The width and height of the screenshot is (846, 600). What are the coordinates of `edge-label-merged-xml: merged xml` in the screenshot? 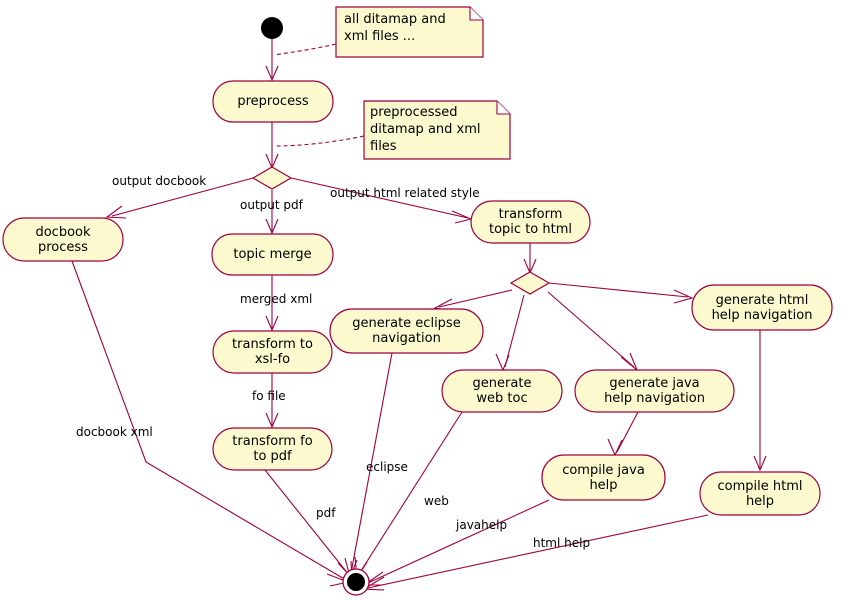 It's located at (276, 299).